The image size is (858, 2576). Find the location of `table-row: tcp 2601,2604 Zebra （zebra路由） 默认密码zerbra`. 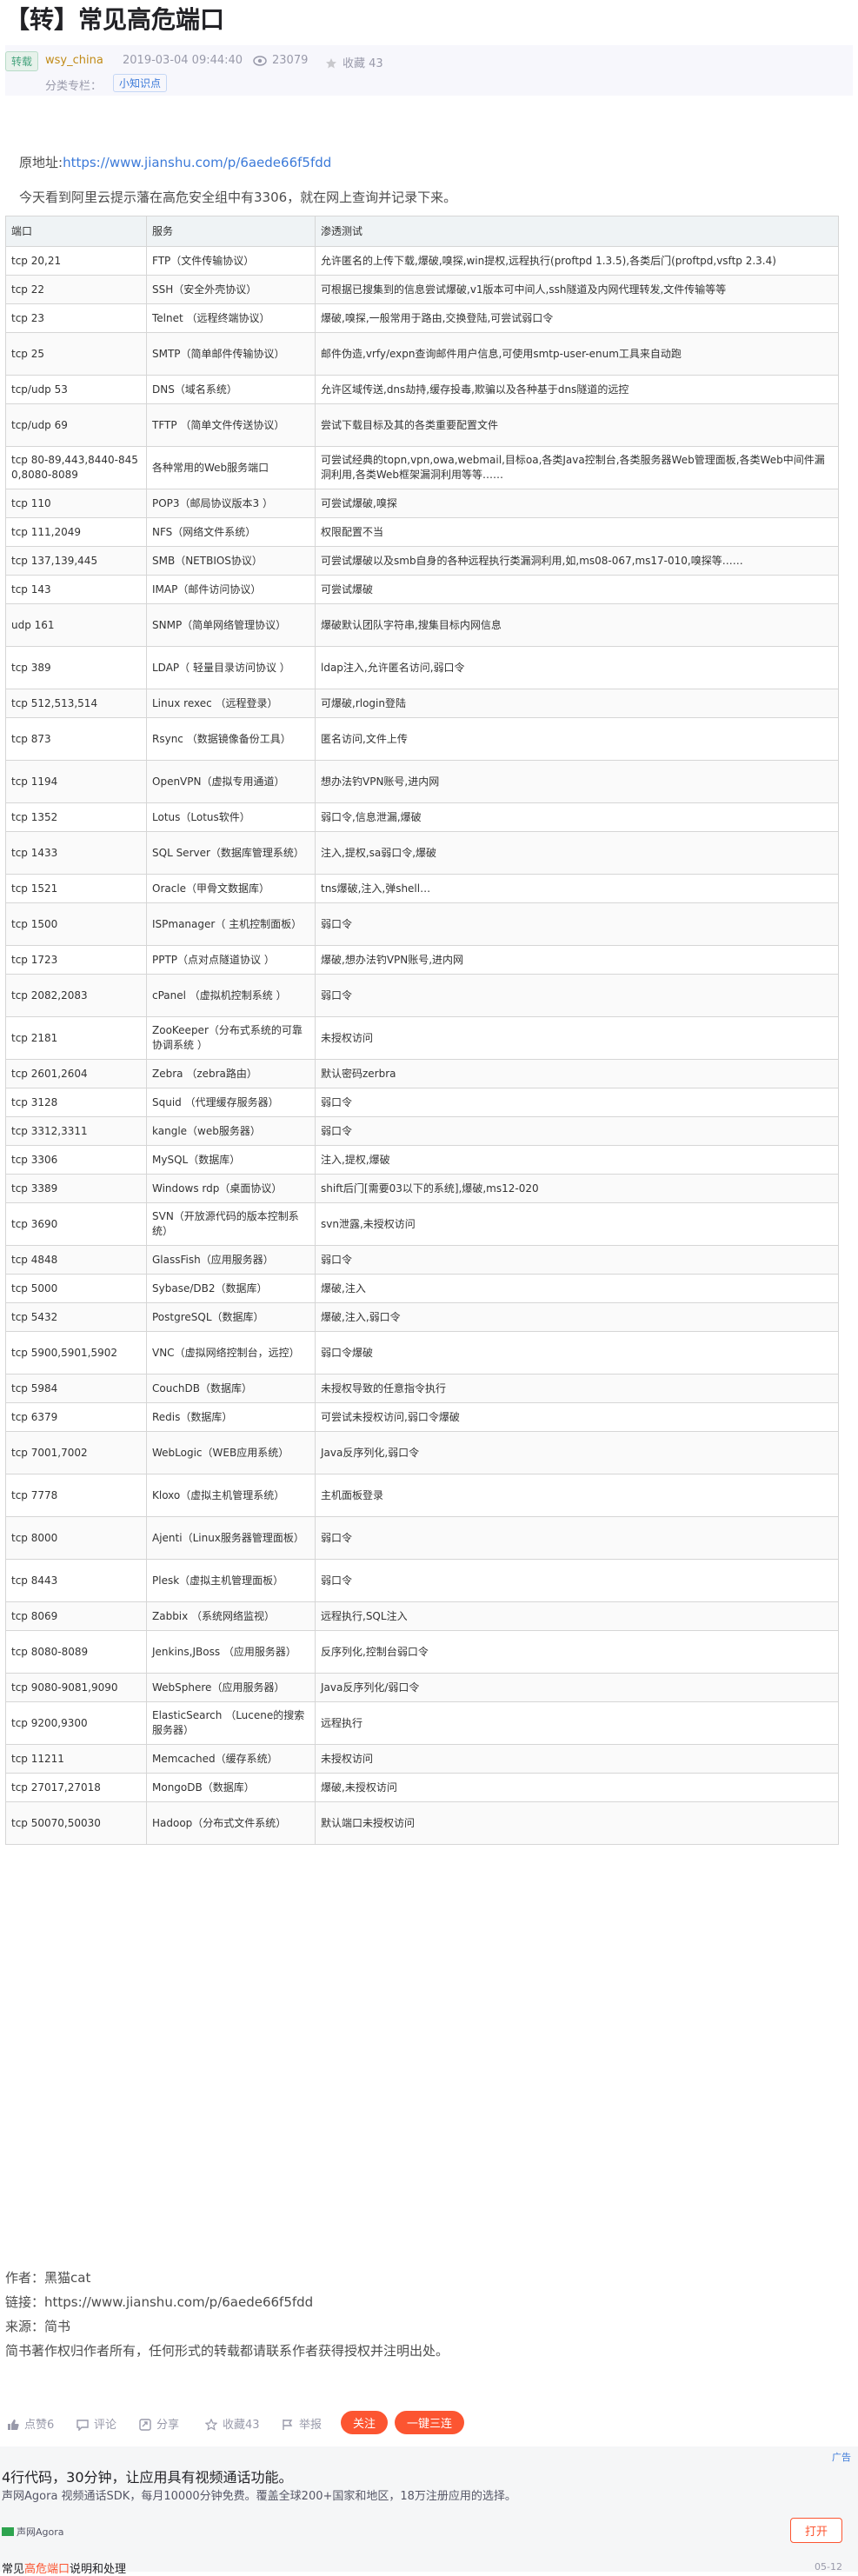

table-row: tcp 2601,2604 Zebra （zebra路由） 默认密码zerbra is located at coordinates (422, 1073).